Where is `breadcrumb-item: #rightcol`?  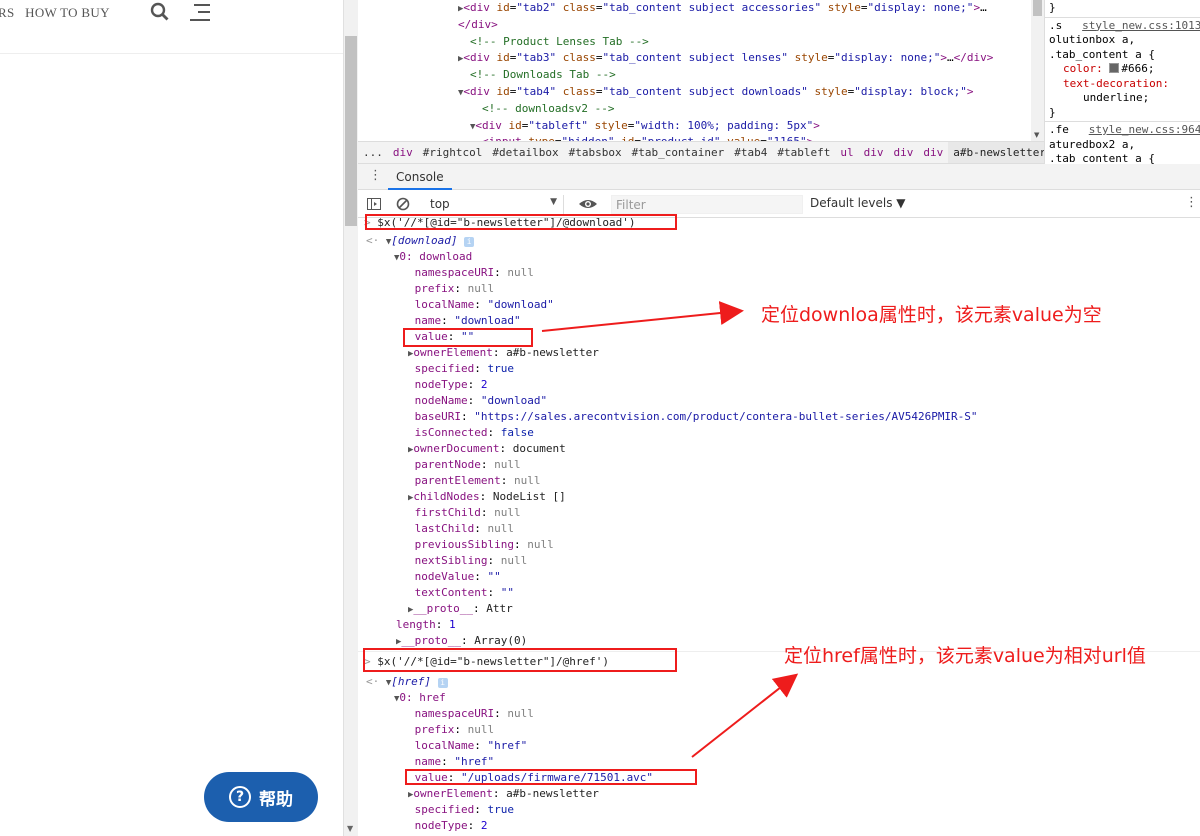 breadcrumb-item: #rightcol is located at coordinates (453, 152).